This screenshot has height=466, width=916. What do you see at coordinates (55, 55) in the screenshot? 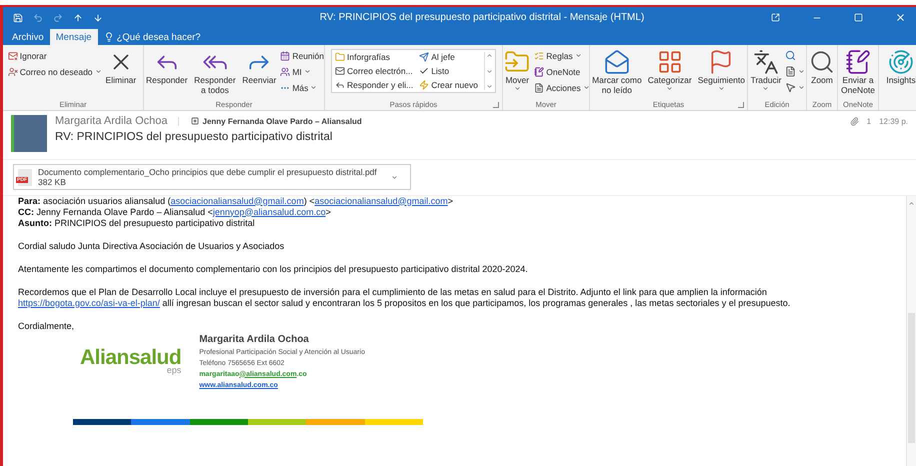
I see `ribbon-button: Ignorar` at bounding box center [55, 55].